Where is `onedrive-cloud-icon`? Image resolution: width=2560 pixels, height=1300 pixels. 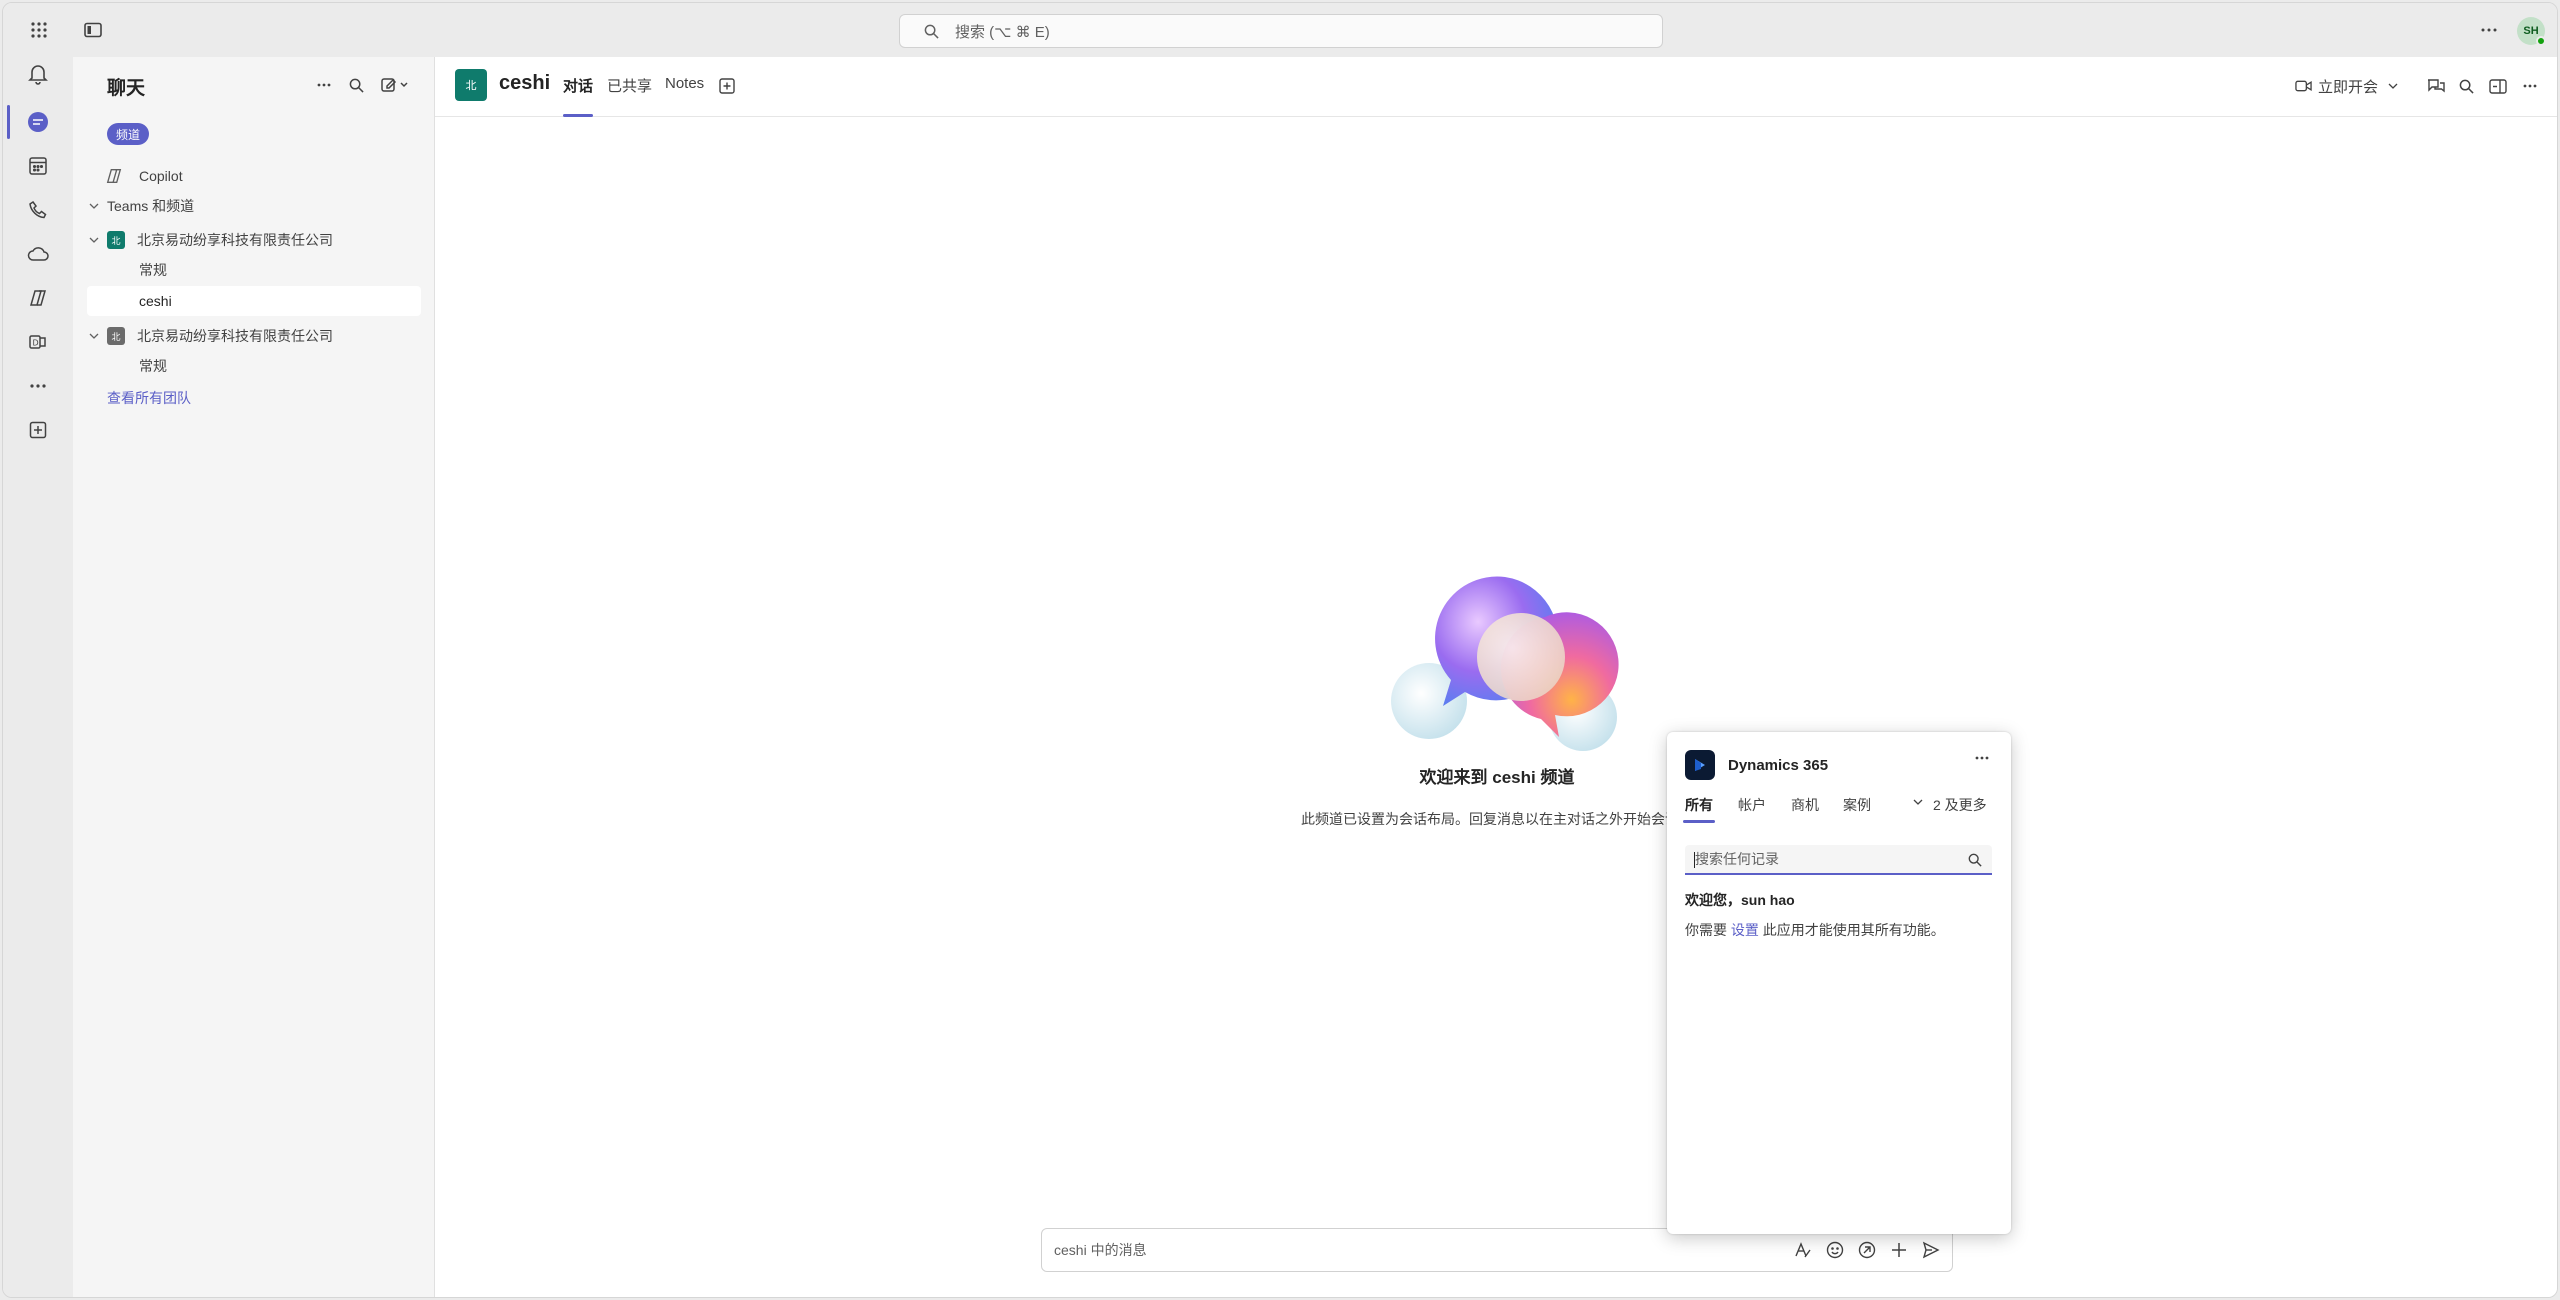 onedrive-cloud-icon is located at coordinates (38, 254).